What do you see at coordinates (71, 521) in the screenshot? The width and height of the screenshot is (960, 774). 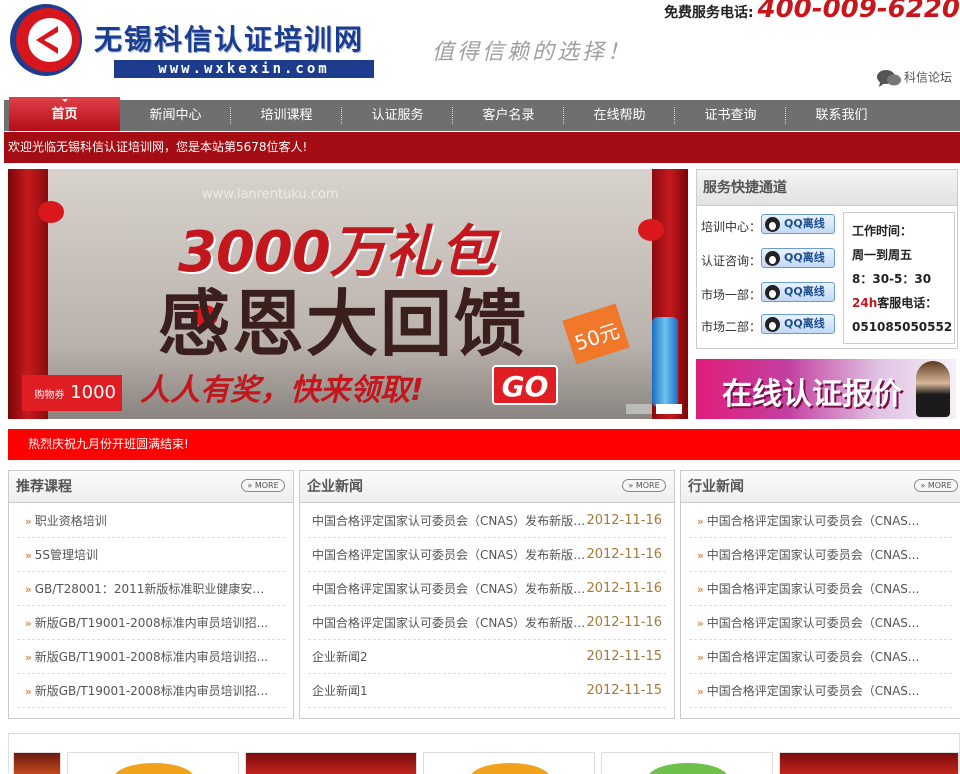 I see `list-item-text: 职业资格培训` at bounding box center [71, 521].